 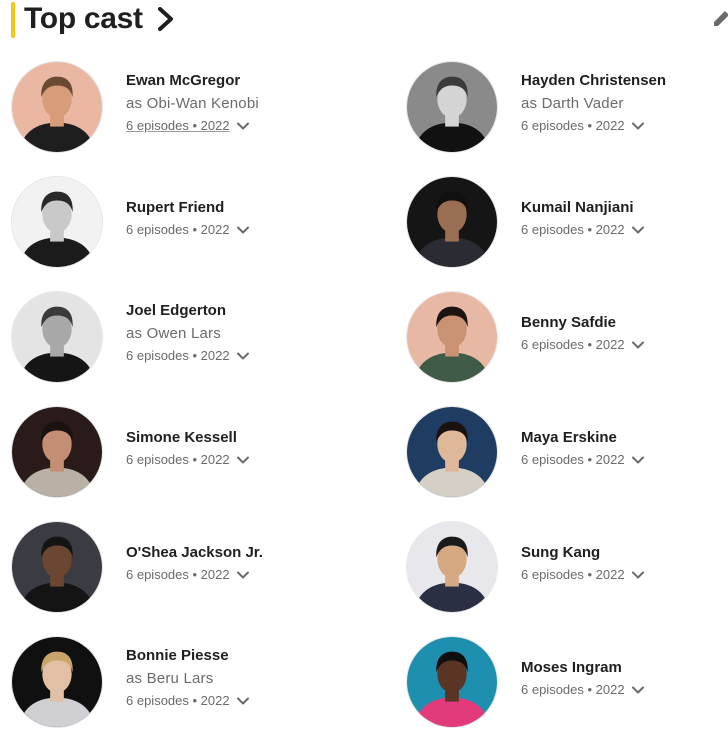 What do you see at coordinates (188, 438) in the screenshot?
I see `actor-name-link: Simone Kessell` at bounding box center [188, 438].